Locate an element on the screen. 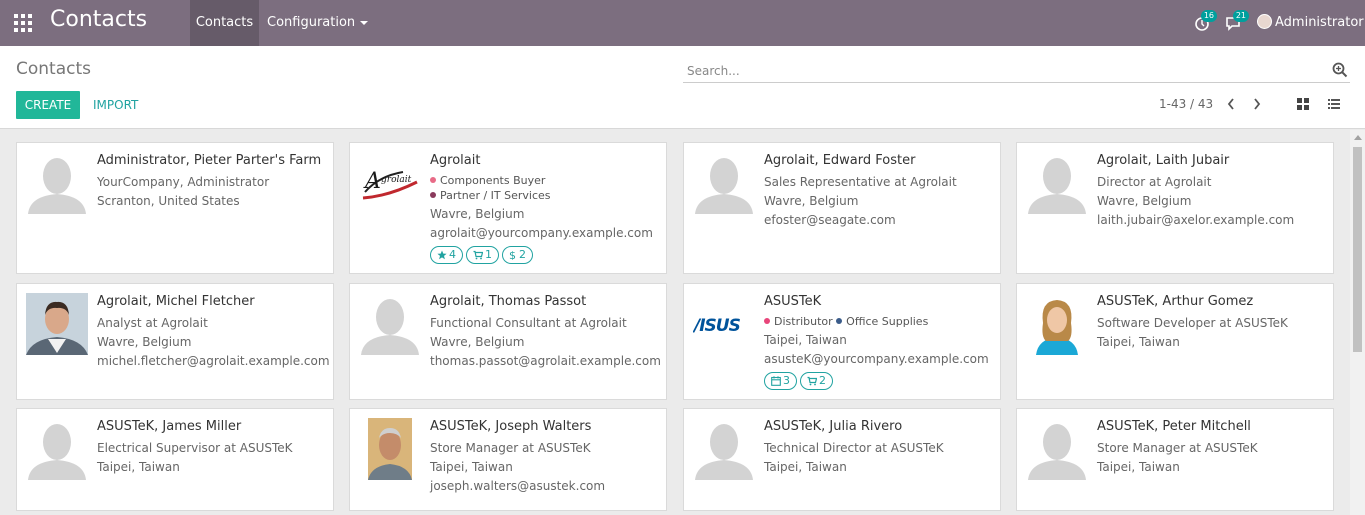  contact-detail: YourCompany, Administrator is located at coordinates (183, 182).